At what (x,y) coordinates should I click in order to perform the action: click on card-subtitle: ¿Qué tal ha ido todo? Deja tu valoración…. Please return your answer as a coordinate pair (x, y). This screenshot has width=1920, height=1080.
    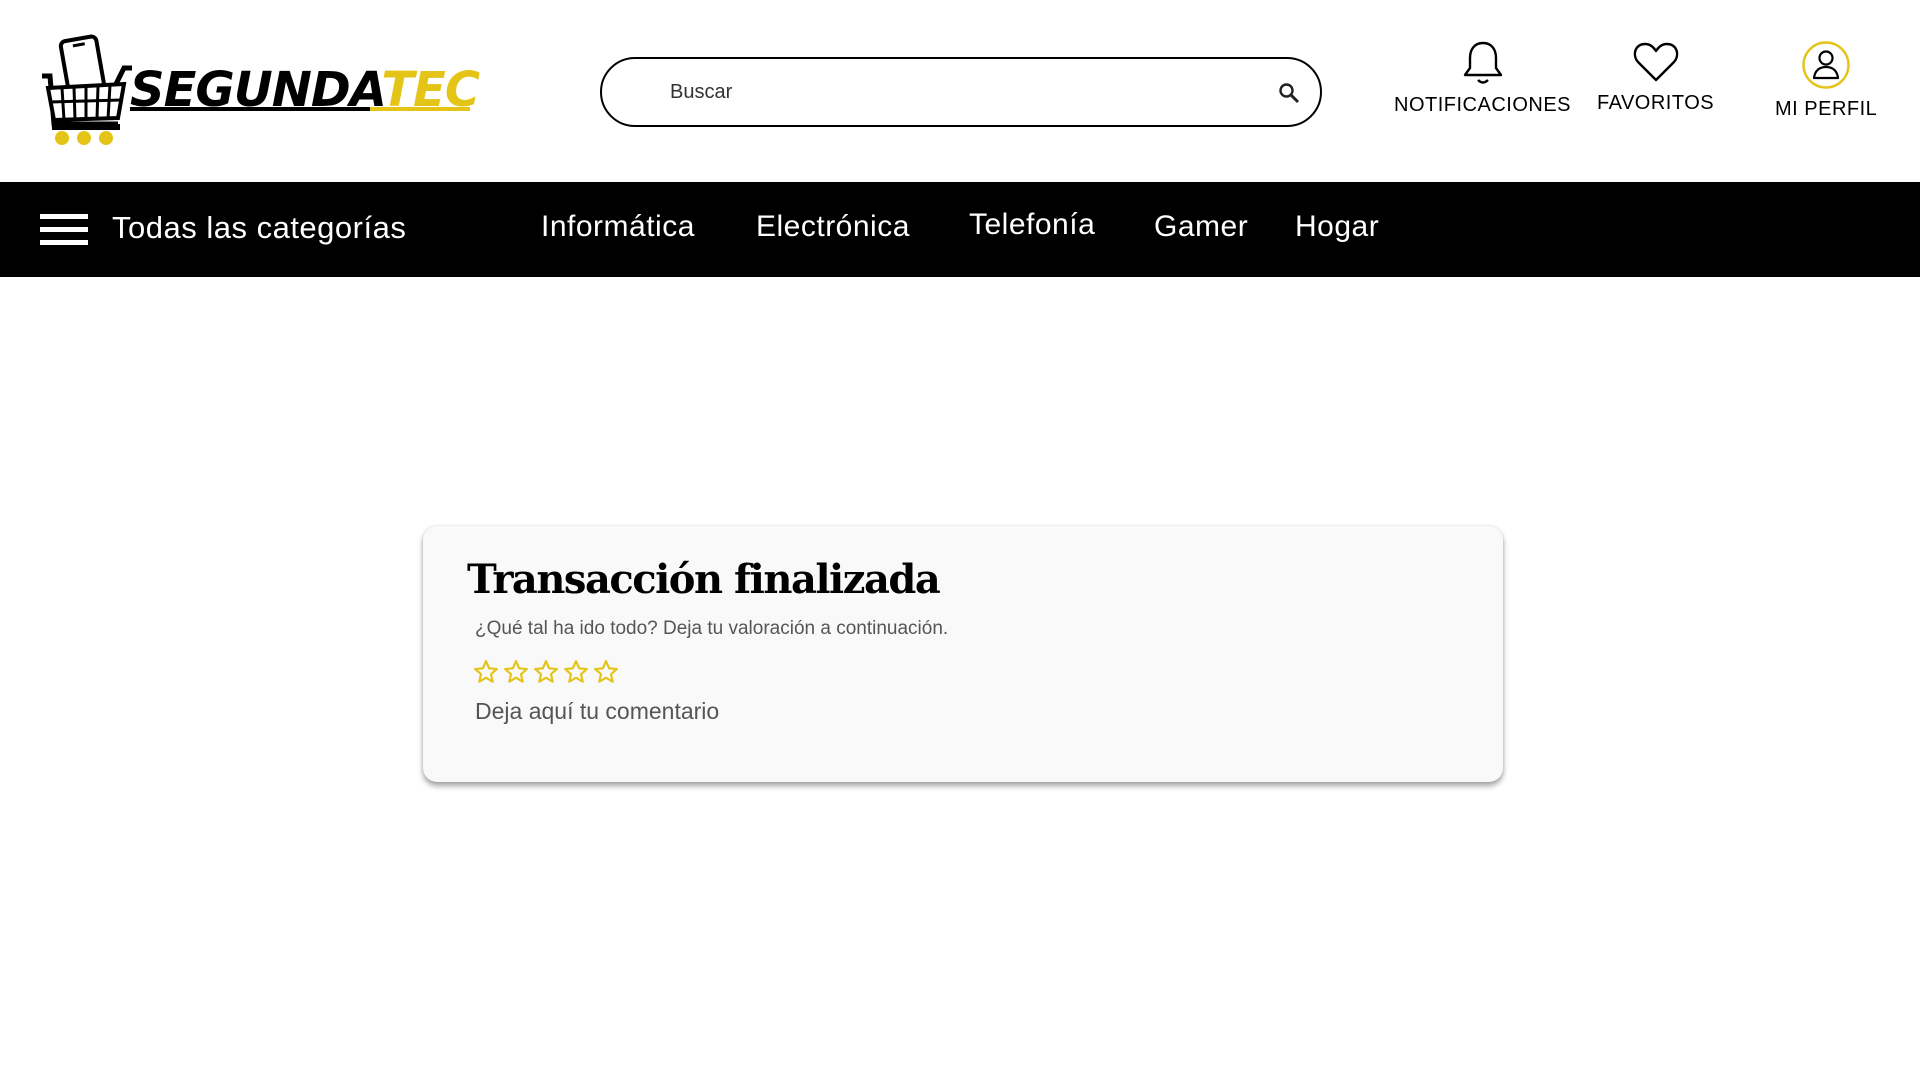
    Looking at the image, I should click on (712, 628).